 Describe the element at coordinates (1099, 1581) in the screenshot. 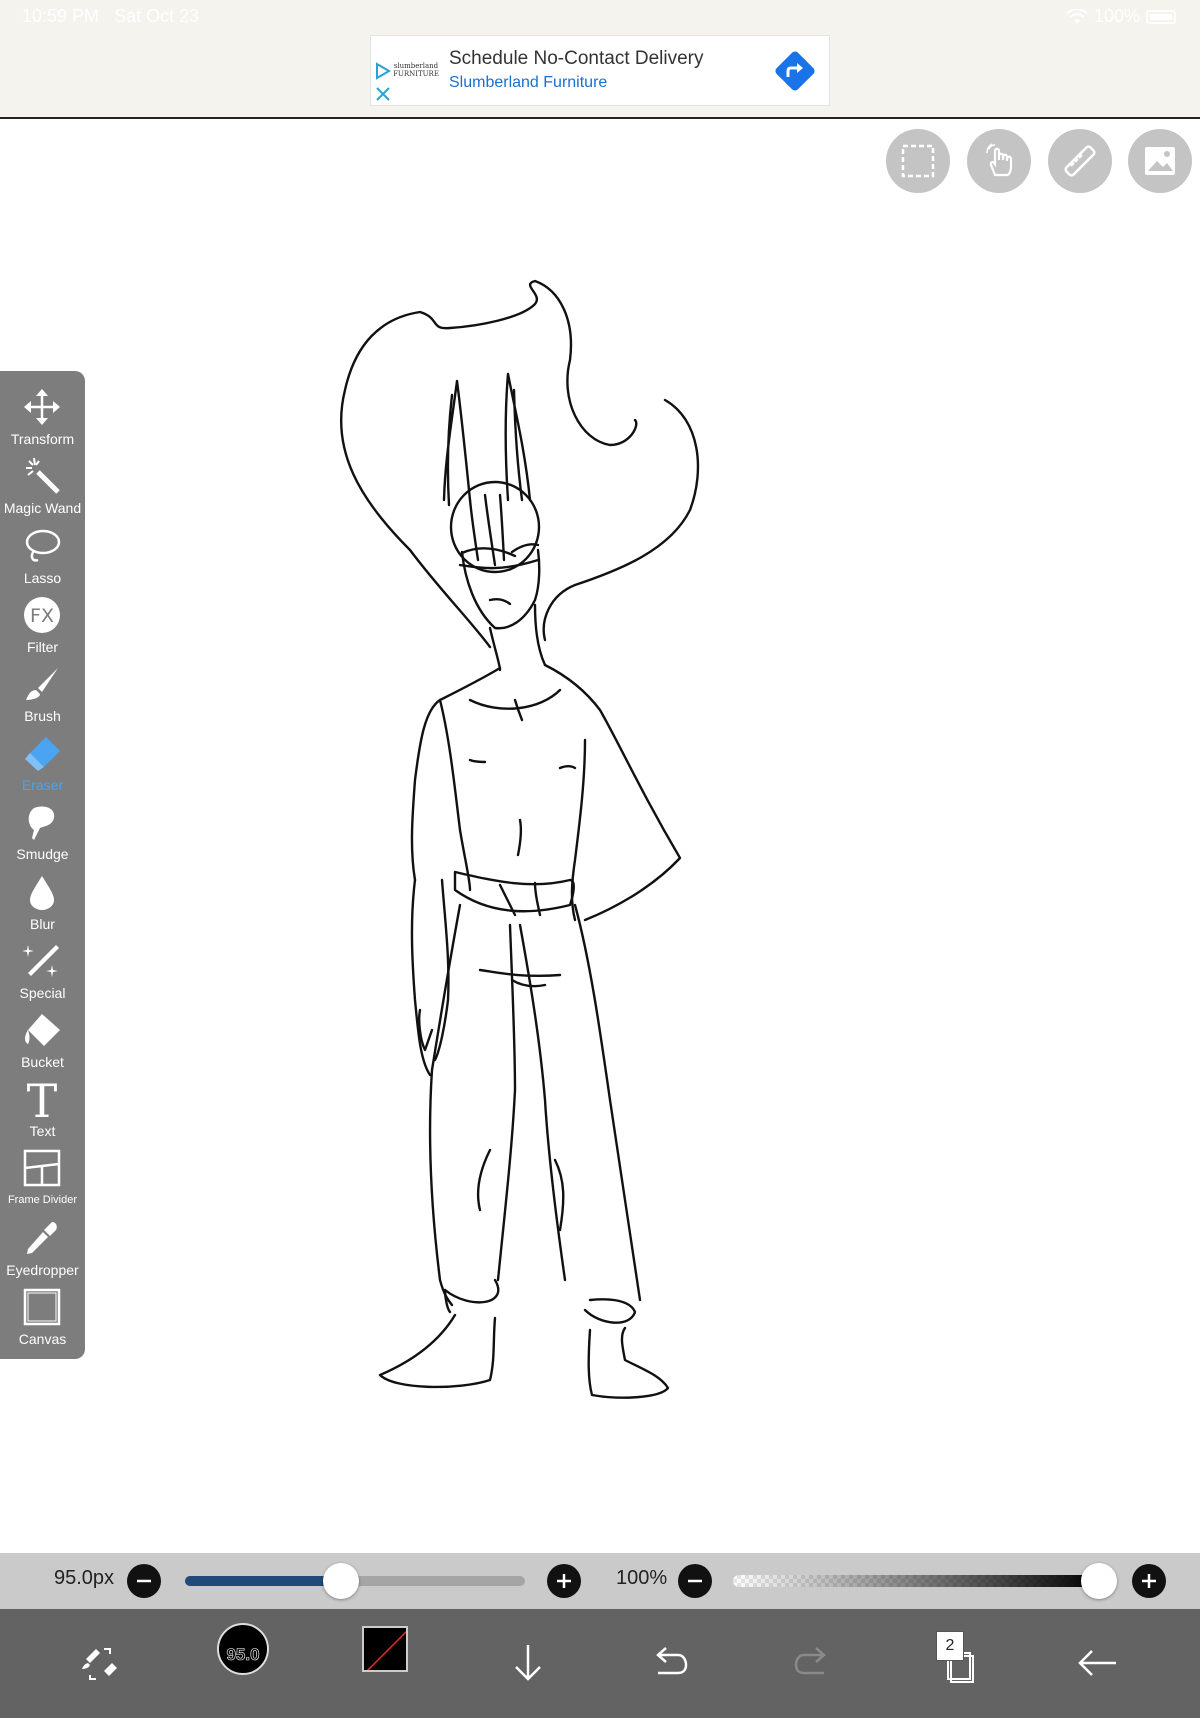

I see `opacity-knob` at that location.